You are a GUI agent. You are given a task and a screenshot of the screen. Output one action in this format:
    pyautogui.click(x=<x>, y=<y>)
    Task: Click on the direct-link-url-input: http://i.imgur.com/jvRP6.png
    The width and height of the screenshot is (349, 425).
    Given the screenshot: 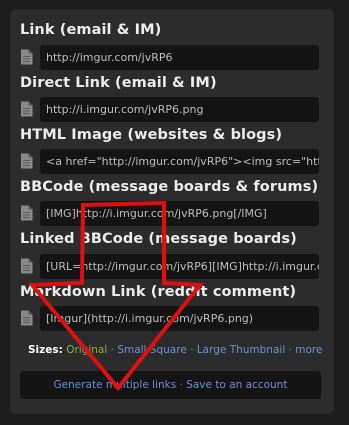 What is the action you would take?
    pyautogui.click(x=179, y=109)
    